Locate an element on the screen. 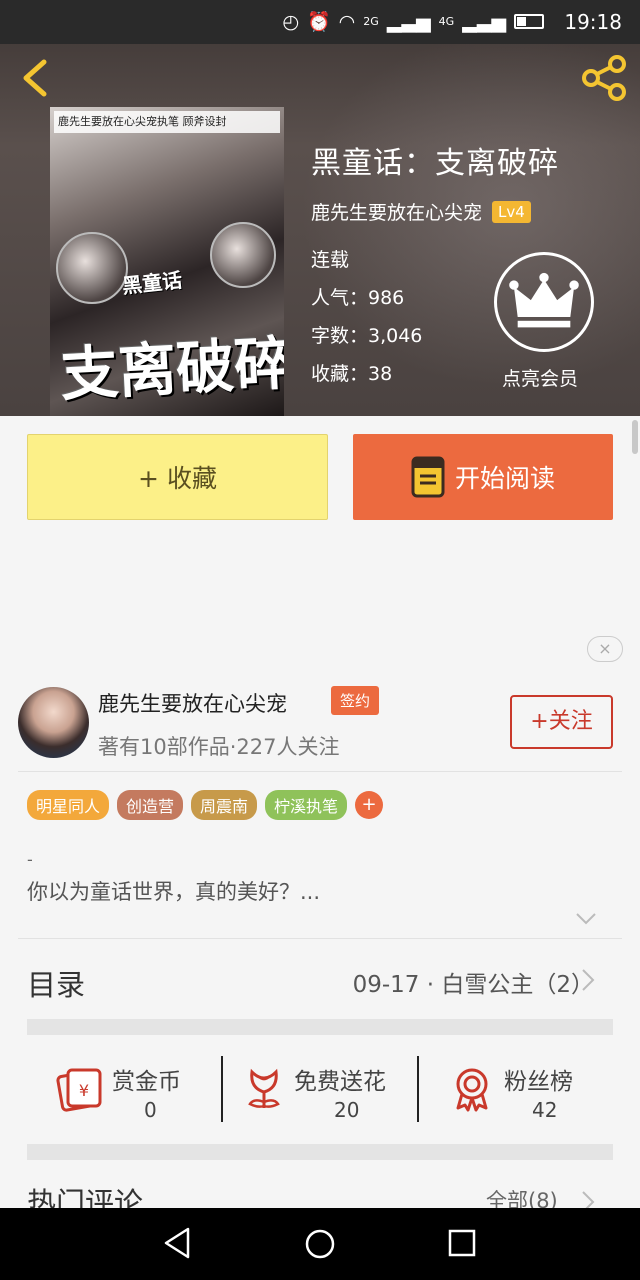 This screenshot has height=1280, width=640. system-nav-bar is located at coordinates (320, 1244).